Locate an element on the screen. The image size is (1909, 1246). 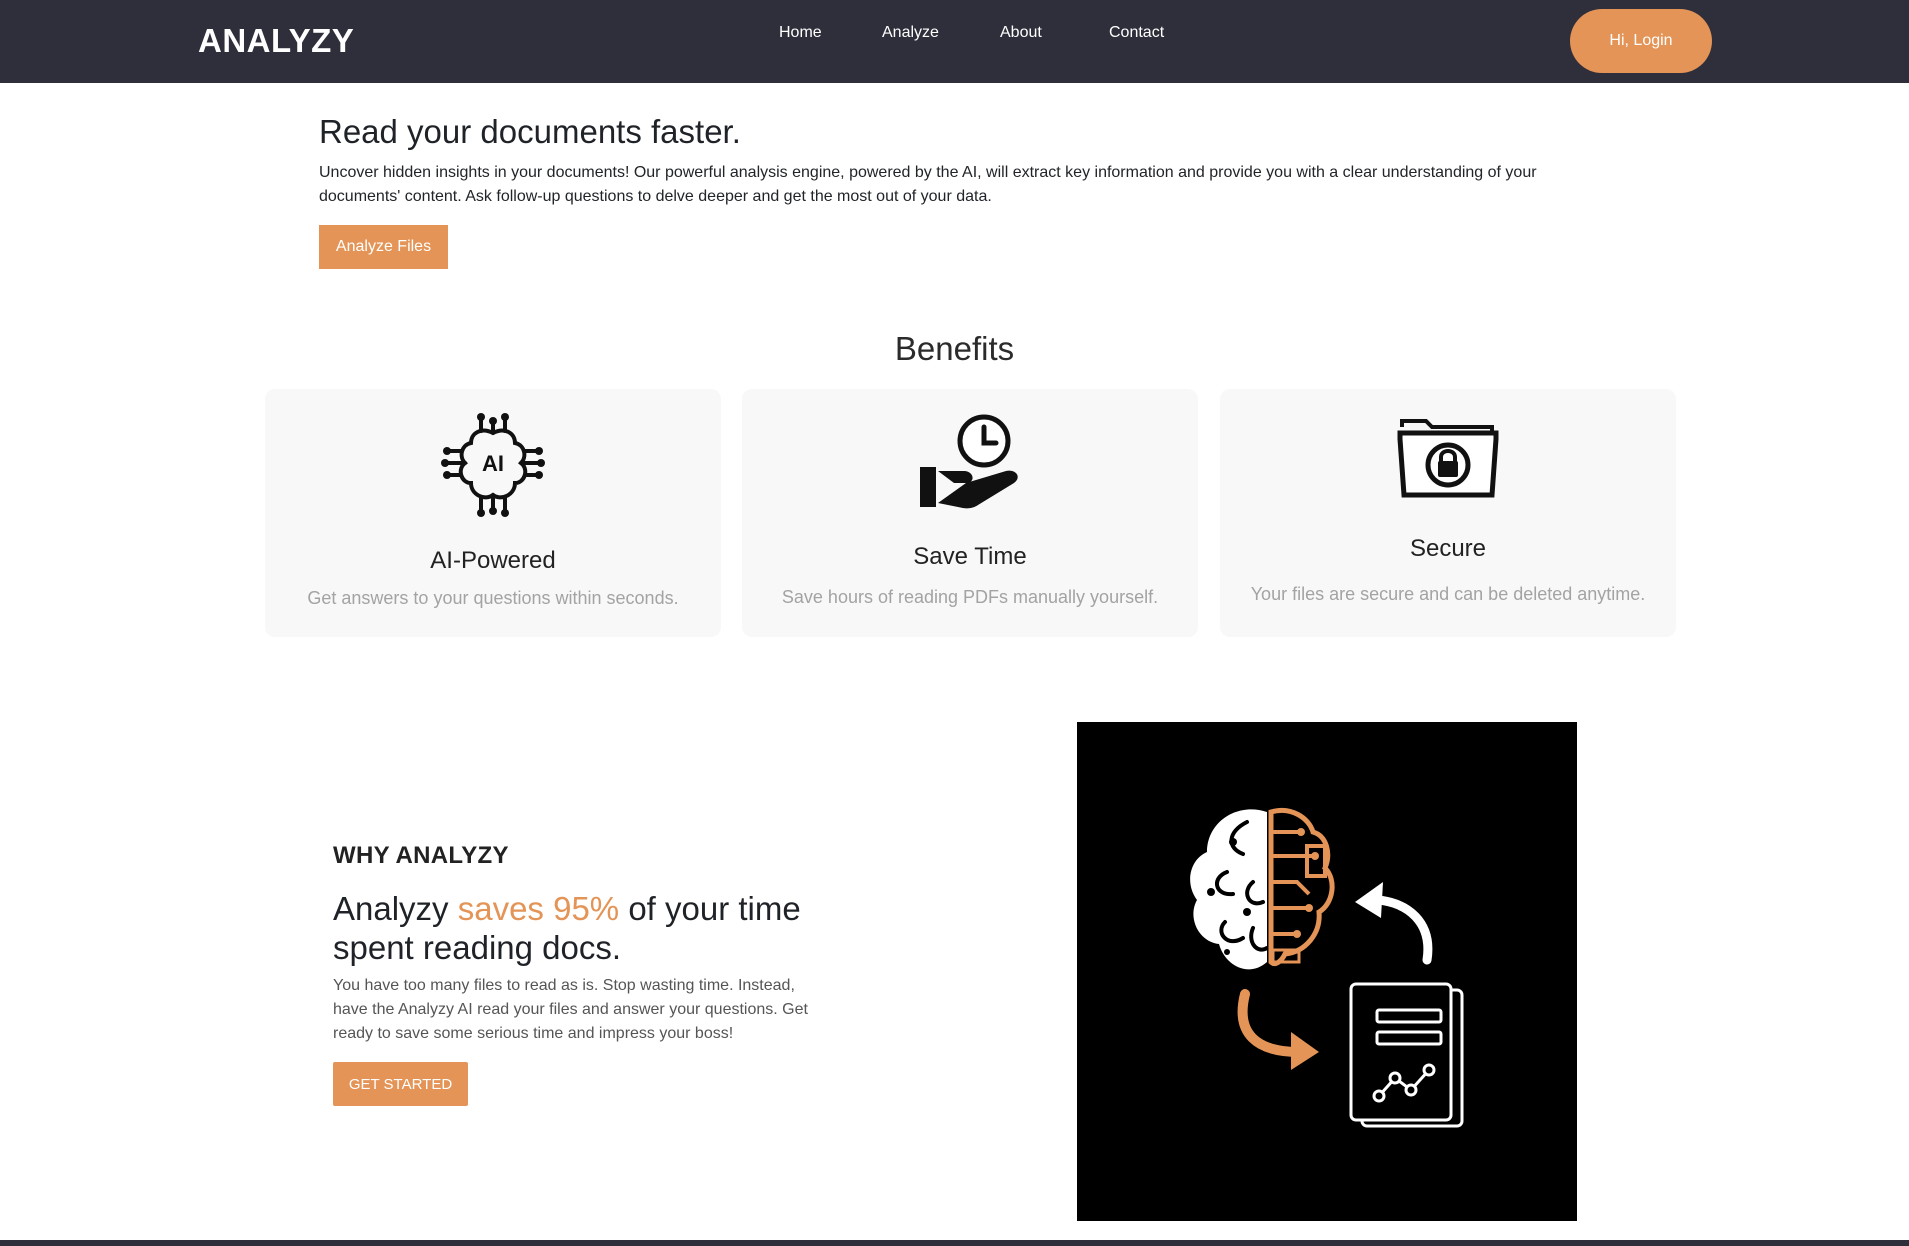
time-hand-icon is located at coordinates (969, 461).